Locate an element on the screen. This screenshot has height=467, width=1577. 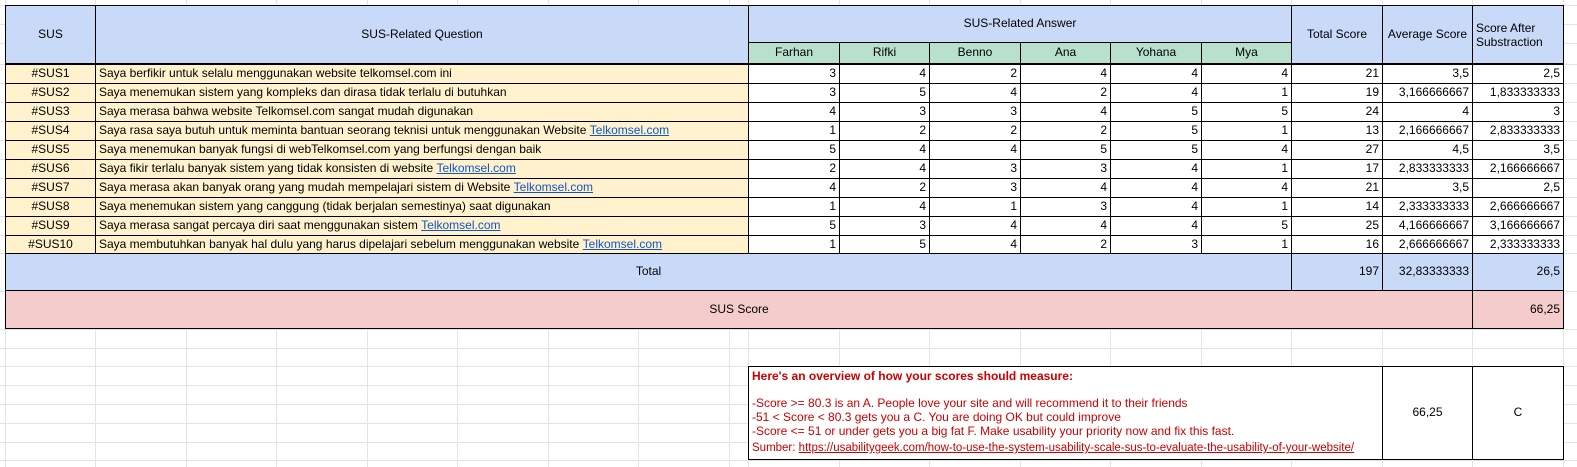
respondent-benno: Benno is located at coordinates (975, 53).